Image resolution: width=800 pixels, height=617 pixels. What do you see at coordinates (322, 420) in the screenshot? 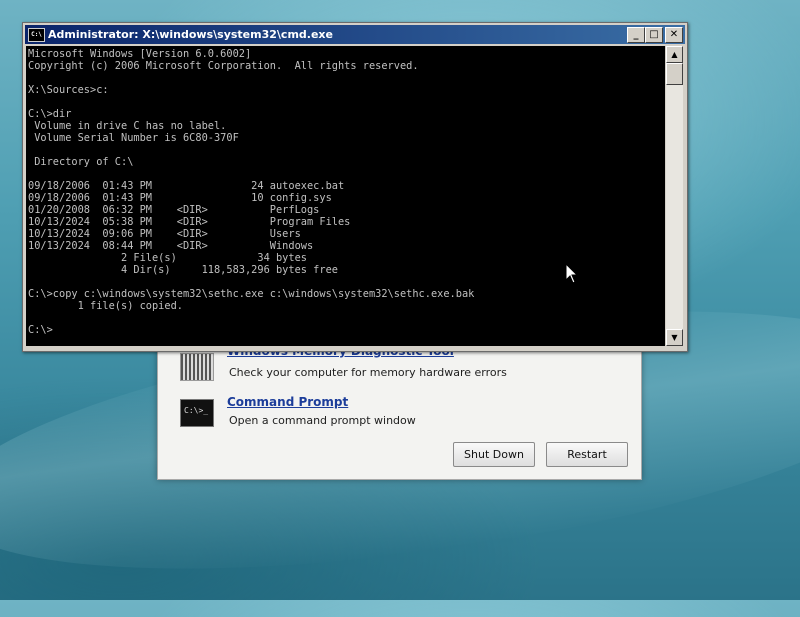
I see `command-prompt-description: Open a command prompt window` at bounding box center [322, 420].